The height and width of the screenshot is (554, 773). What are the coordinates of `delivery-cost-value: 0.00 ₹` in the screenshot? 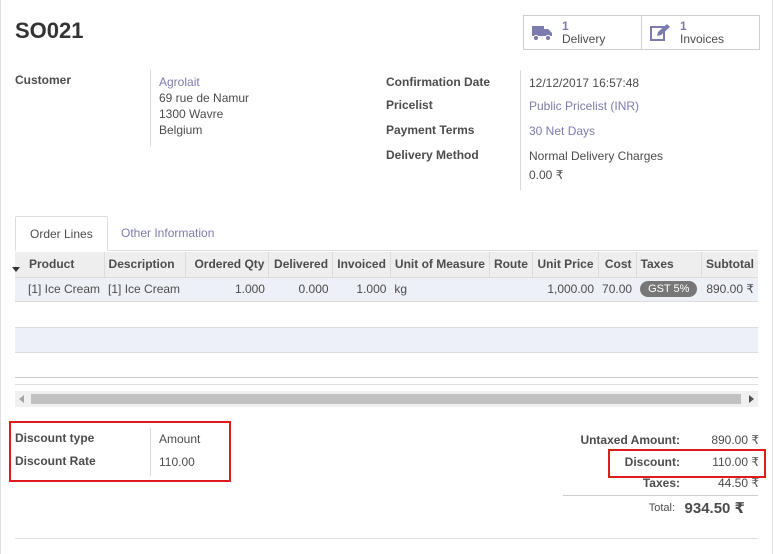 It's located at (546, 175).